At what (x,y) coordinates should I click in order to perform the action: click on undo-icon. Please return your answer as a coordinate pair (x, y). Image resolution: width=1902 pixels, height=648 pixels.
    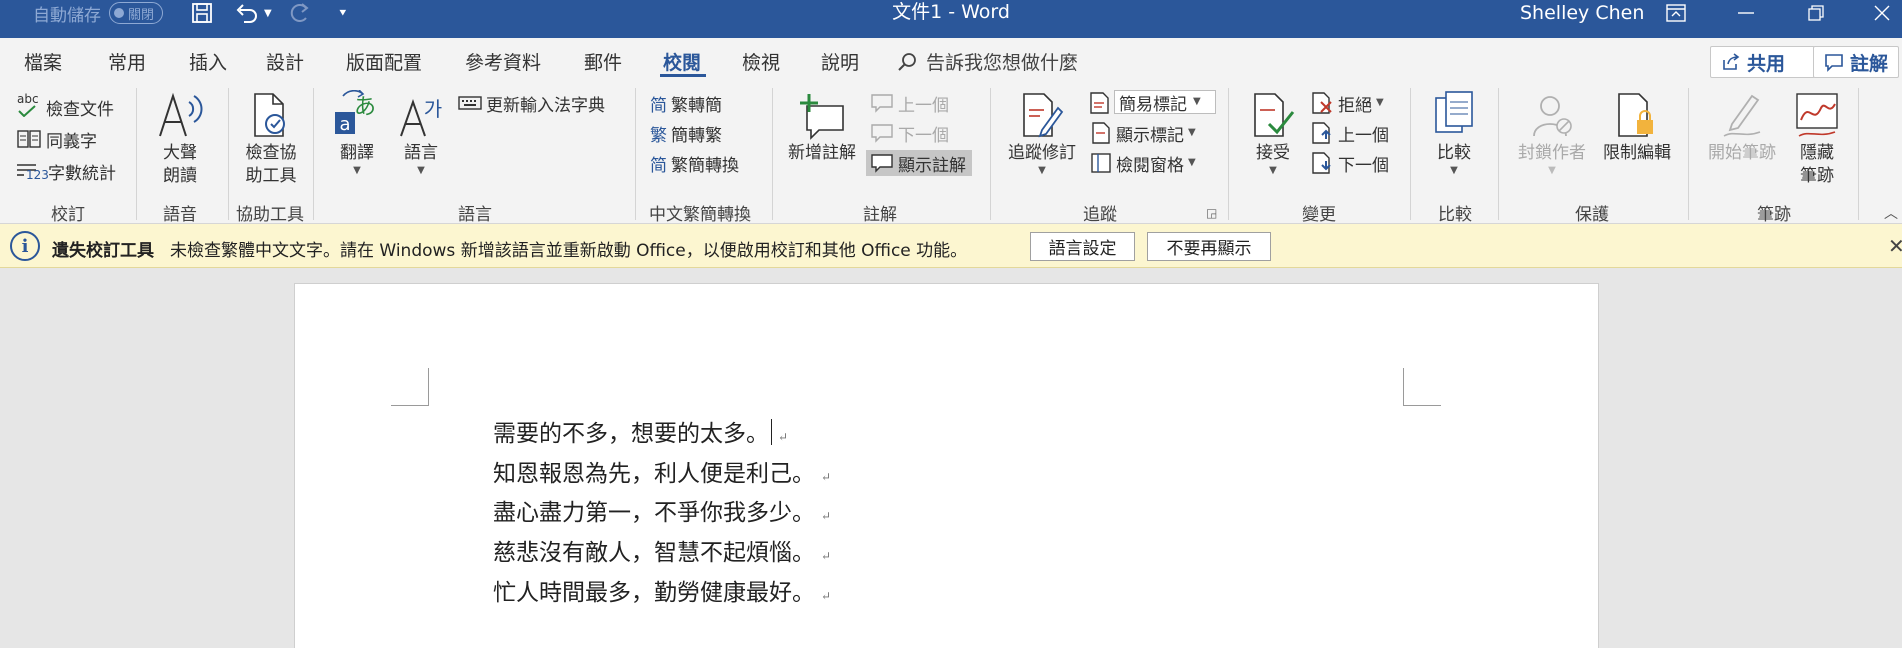
    Looking at the image, I should click on (247, 13).